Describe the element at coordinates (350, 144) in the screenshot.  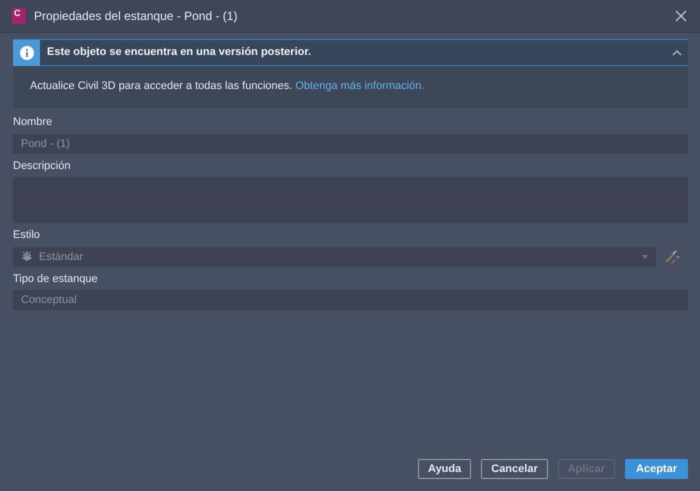
I see `text-field: Pond - (1)` at that location.